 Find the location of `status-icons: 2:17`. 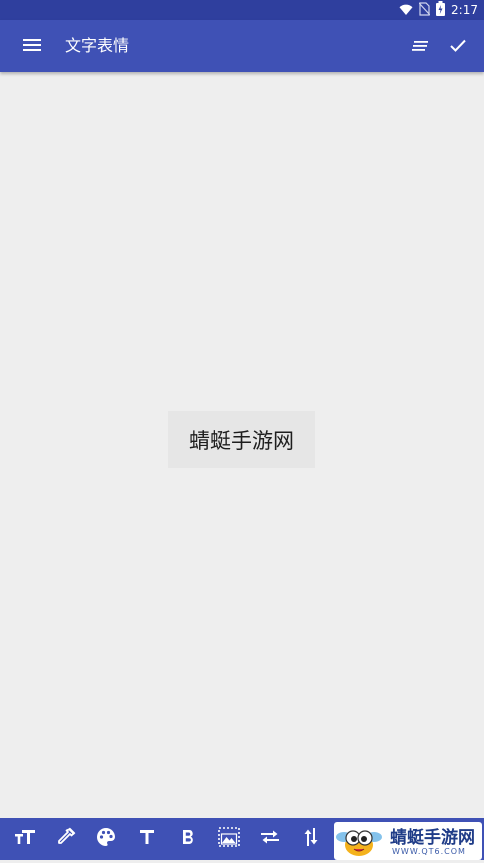

status-icons: 2:17 is located at coordinates (438, 10).